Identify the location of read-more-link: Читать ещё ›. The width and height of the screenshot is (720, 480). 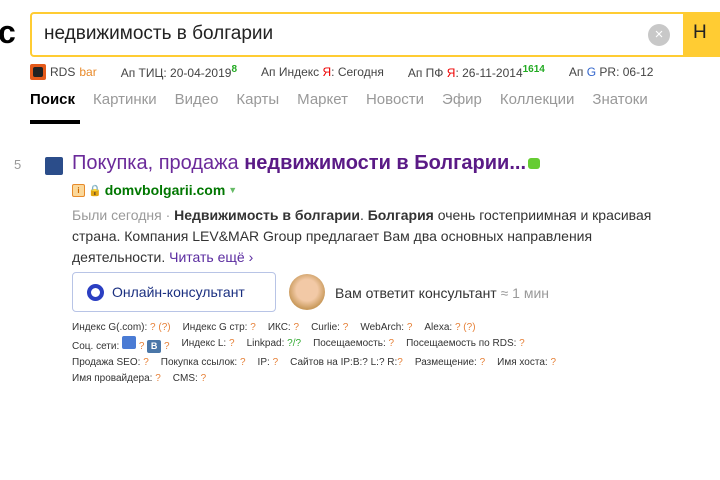
(211, 257).